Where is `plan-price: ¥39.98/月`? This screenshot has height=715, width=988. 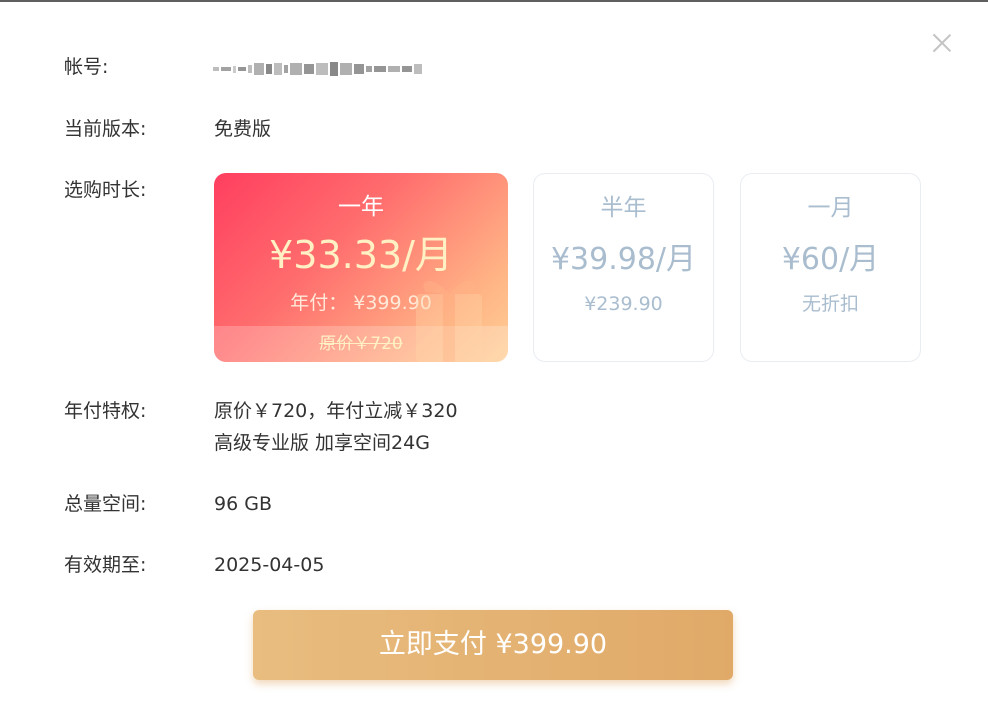 plan-price: ¥39.98/月 is located at coordinates (623, 259).